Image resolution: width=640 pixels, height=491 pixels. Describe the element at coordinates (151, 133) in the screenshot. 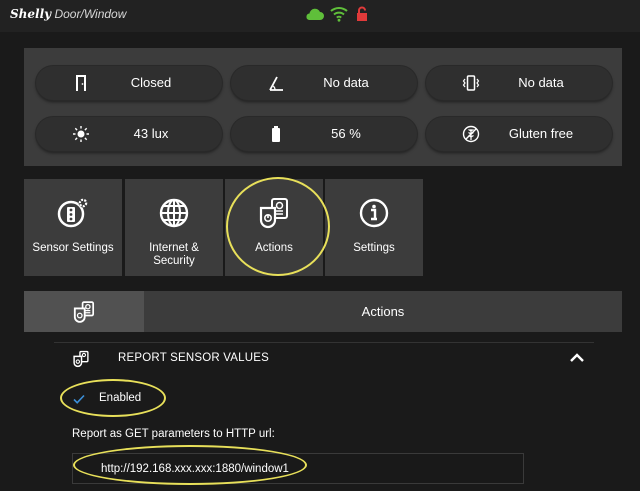

I see `sensor-value: 43 lux` at that location.